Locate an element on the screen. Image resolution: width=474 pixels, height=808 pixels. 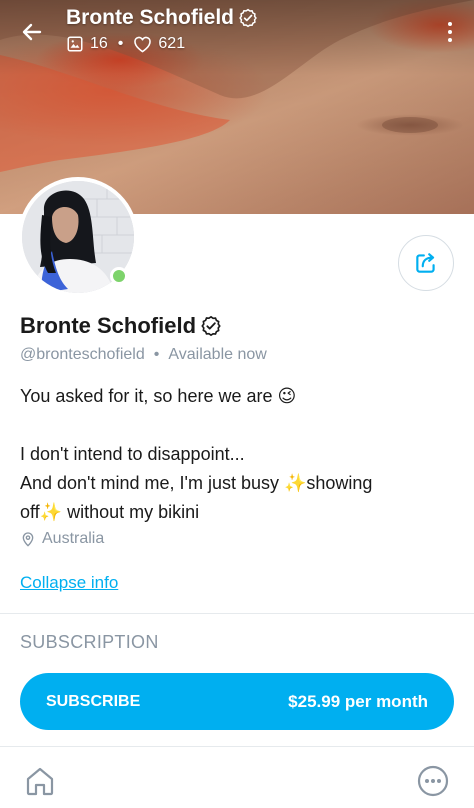
more-options-button is located at coordinates (450, 32).